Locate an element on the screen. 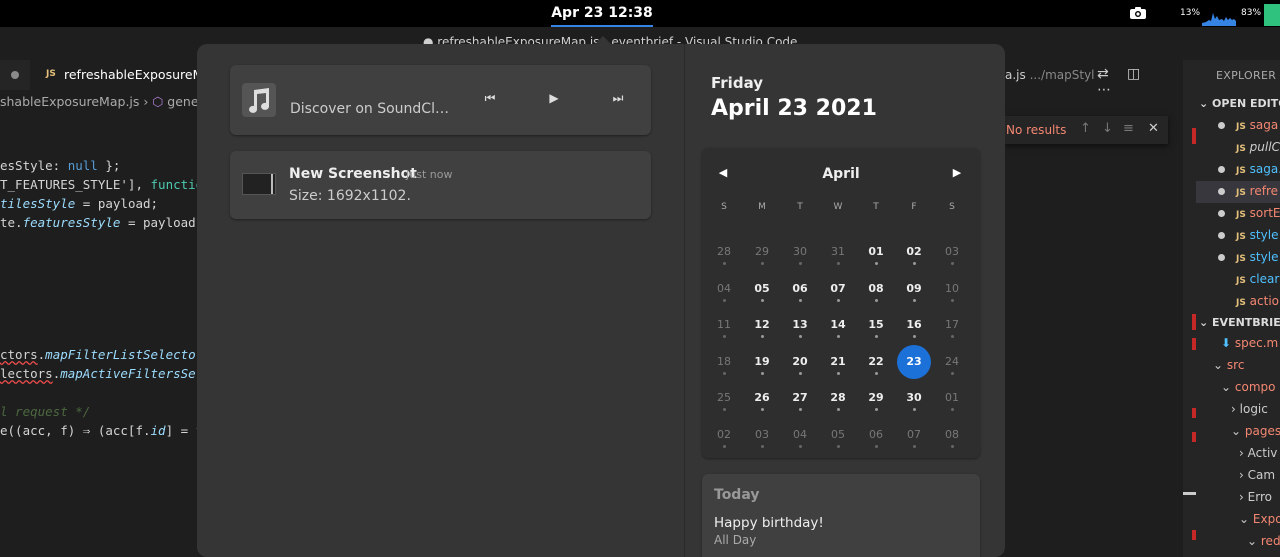 This screenshot has height=557, width=1280. weekday-header: F is located at coordinates (914, 207).